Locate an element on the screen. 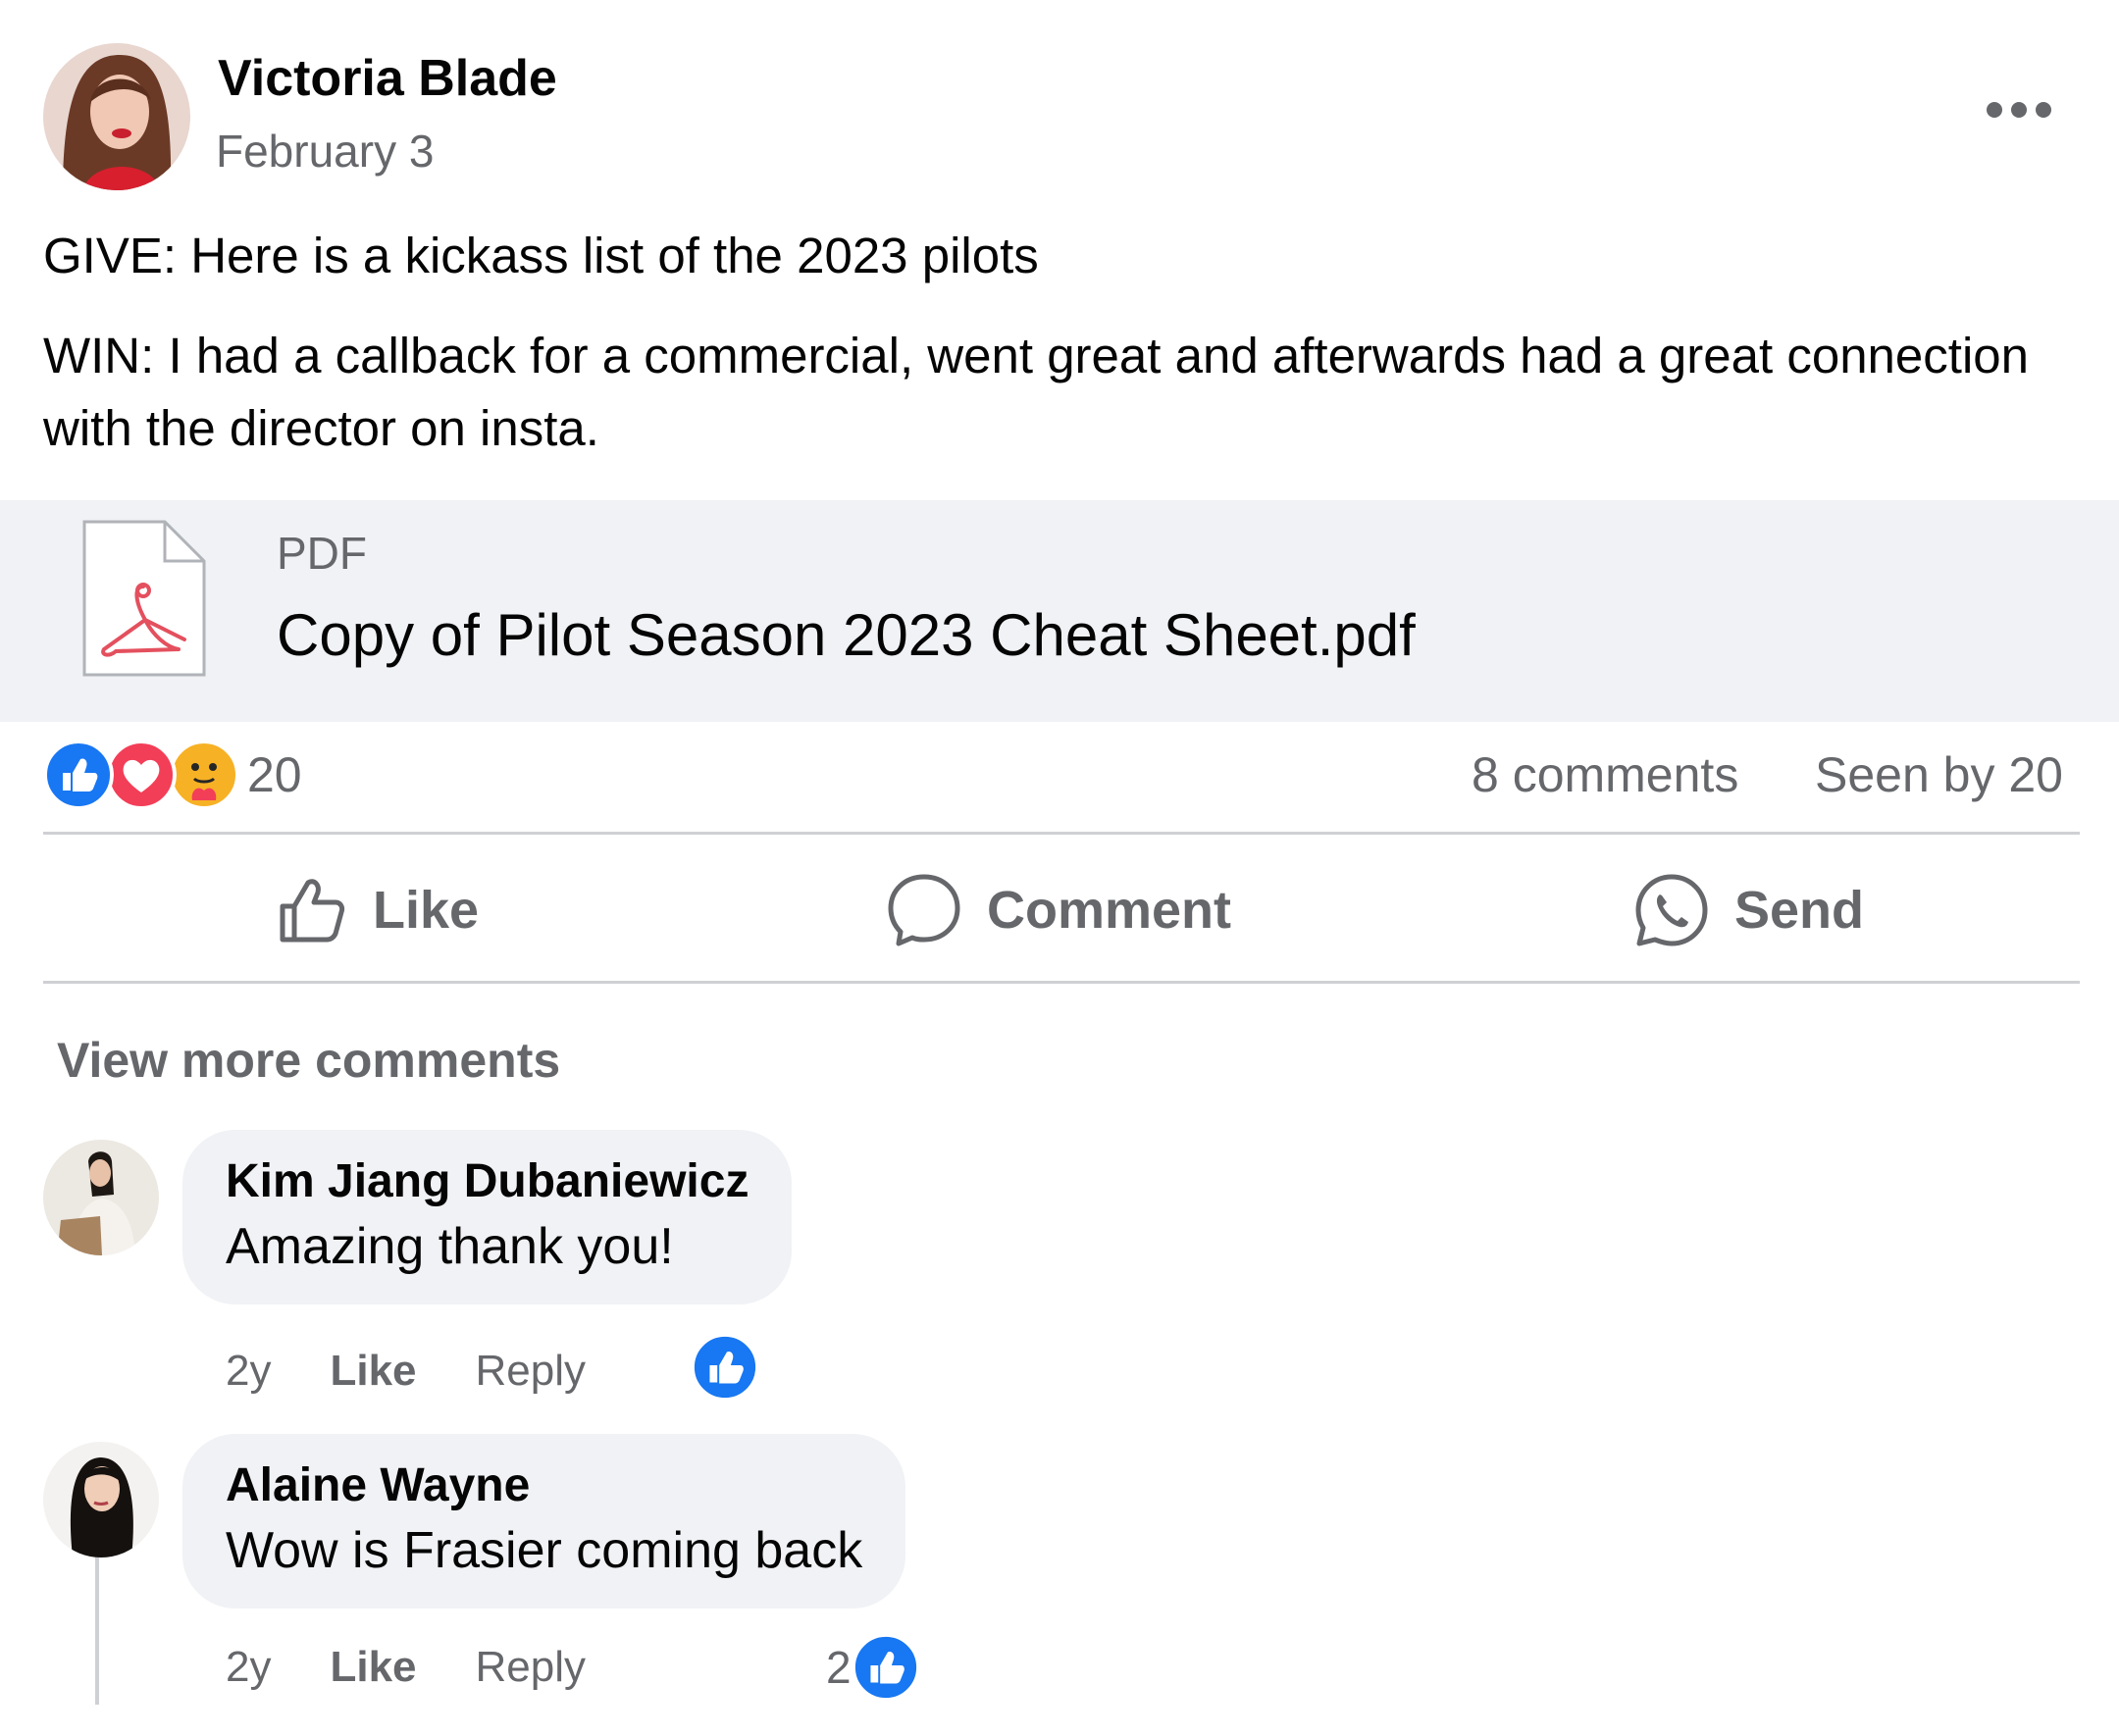  more-dots-icon is located at coordinates (2019, 110).